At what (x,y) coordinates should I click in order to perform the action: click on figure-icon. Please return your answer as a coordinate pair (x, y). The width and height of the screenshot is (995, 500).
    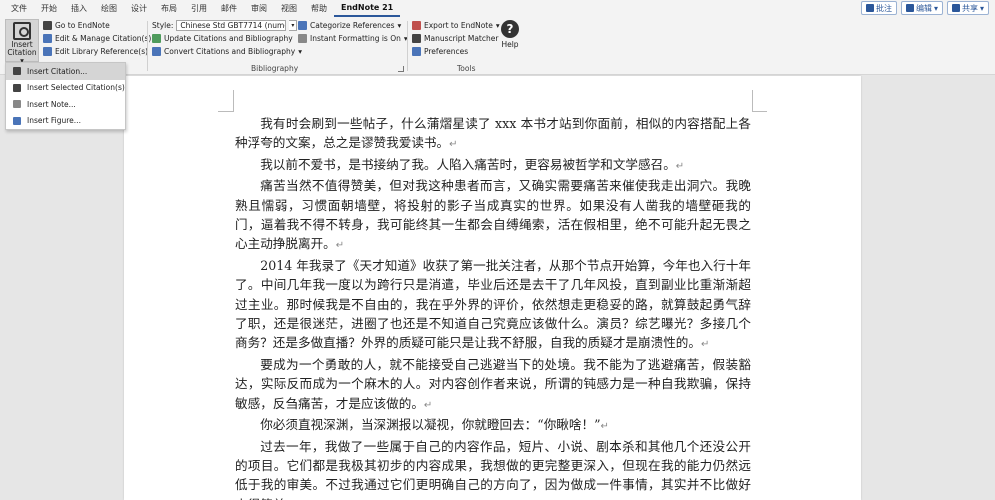
    Looking at the image, I should click on (17, 120).